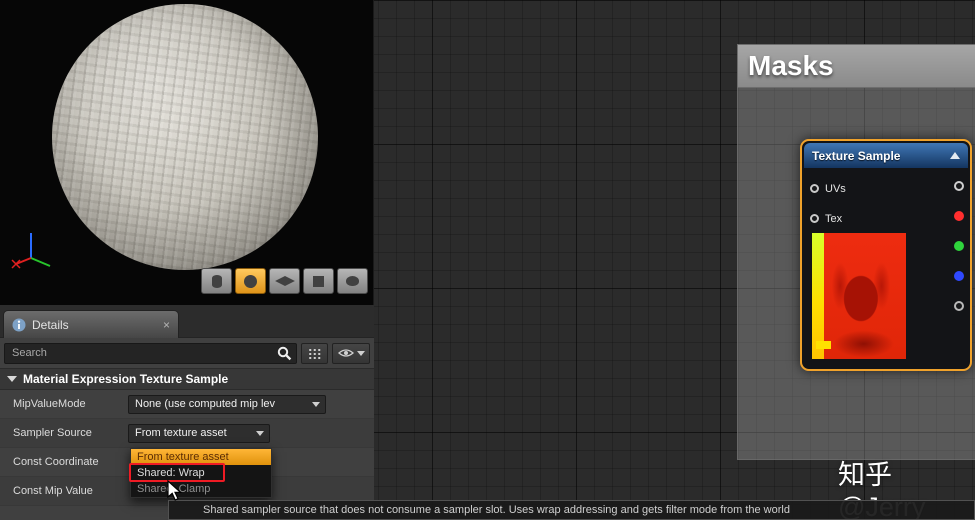 This screenshot has height=520, width=975. I want to click on preview-sphere, so click(185, 137).